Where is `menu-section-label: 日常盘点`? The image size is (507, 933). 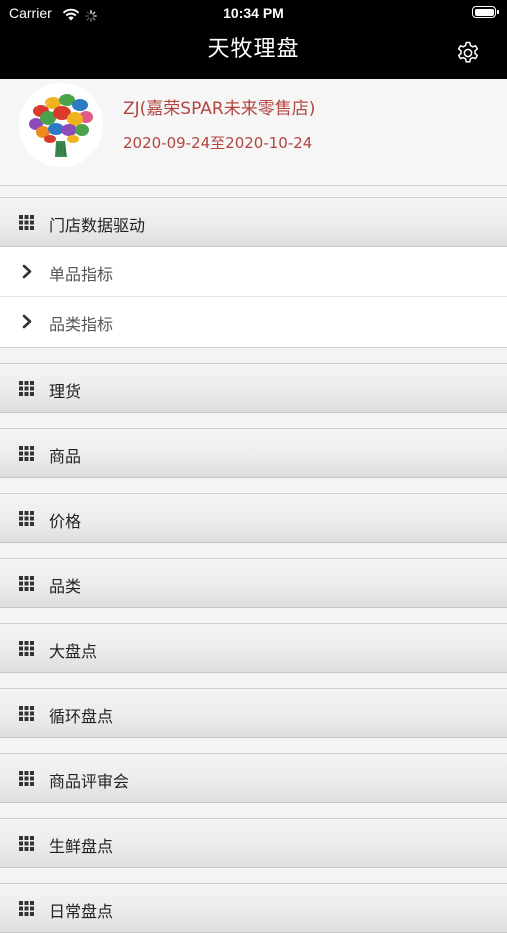 menu-section-label: 日常盘点 is located at coordinates (81, 911).